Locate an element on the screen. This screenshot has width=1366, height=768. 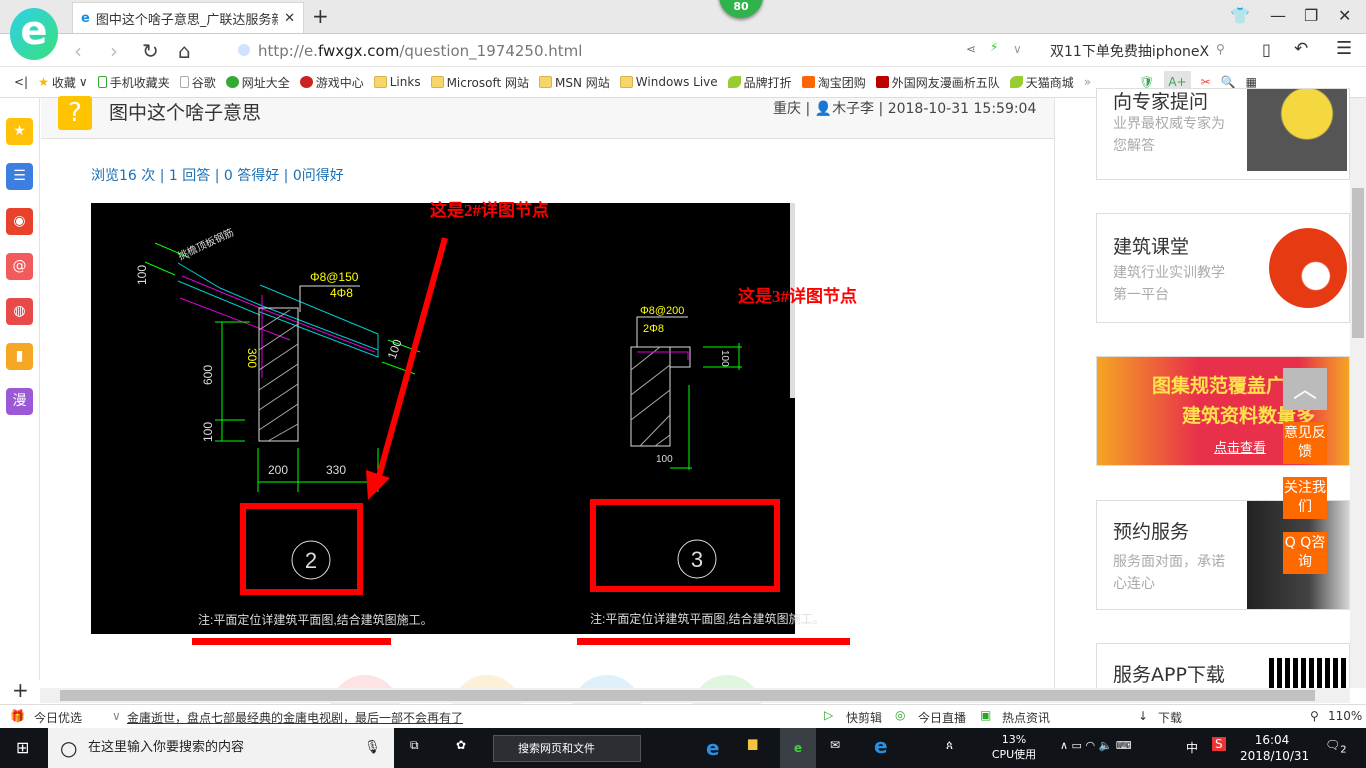
web-search-box: 搜索网页和文件 is located at coordinates (567, 748).